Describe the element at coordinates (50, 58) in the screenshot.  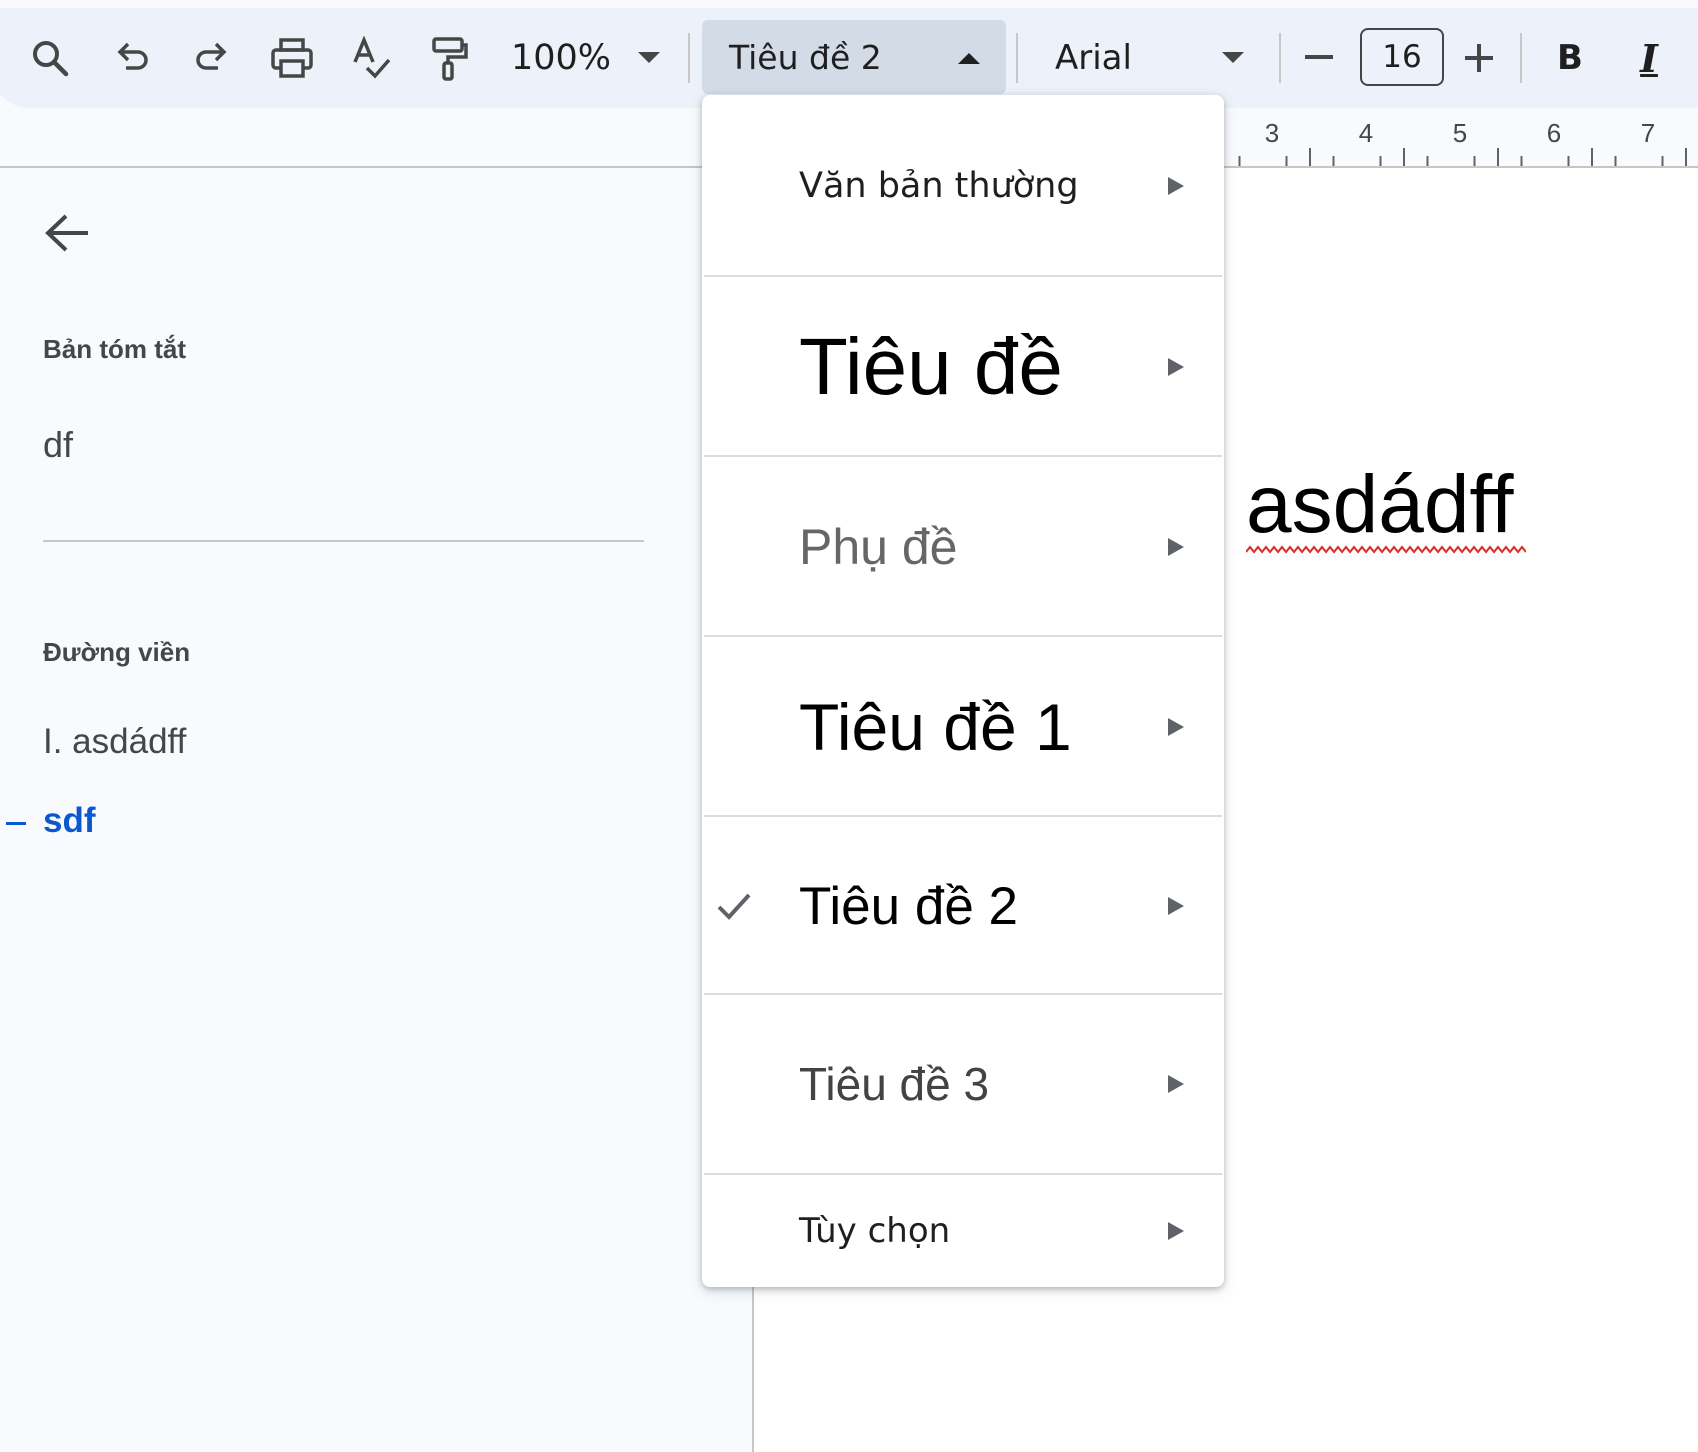
I see `search-icon` at that location.